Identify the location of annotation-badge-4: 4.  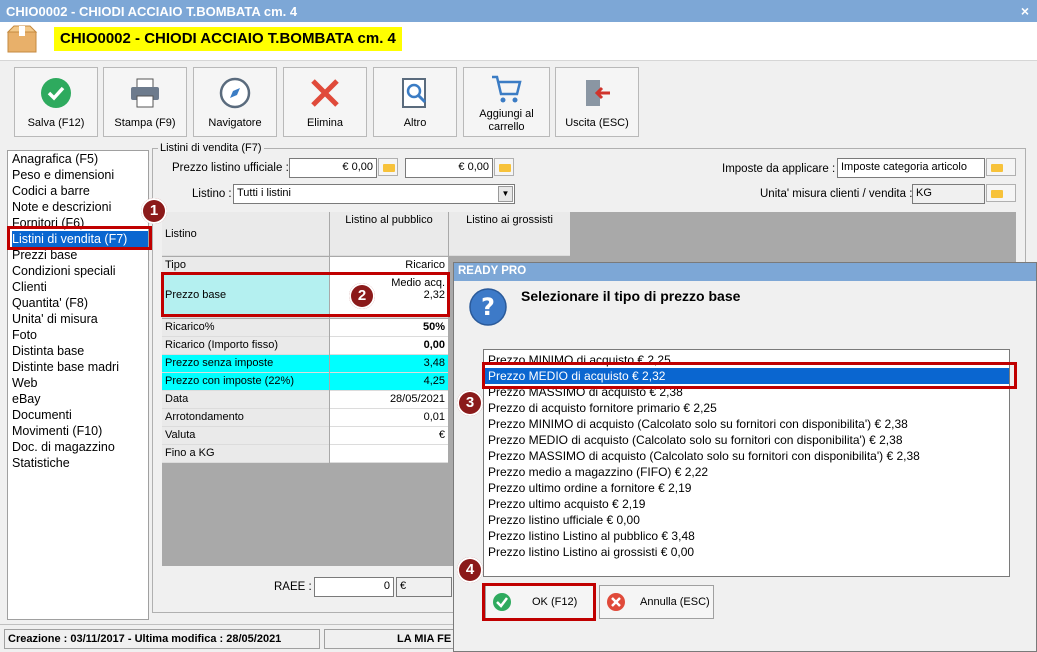
(470, 570).